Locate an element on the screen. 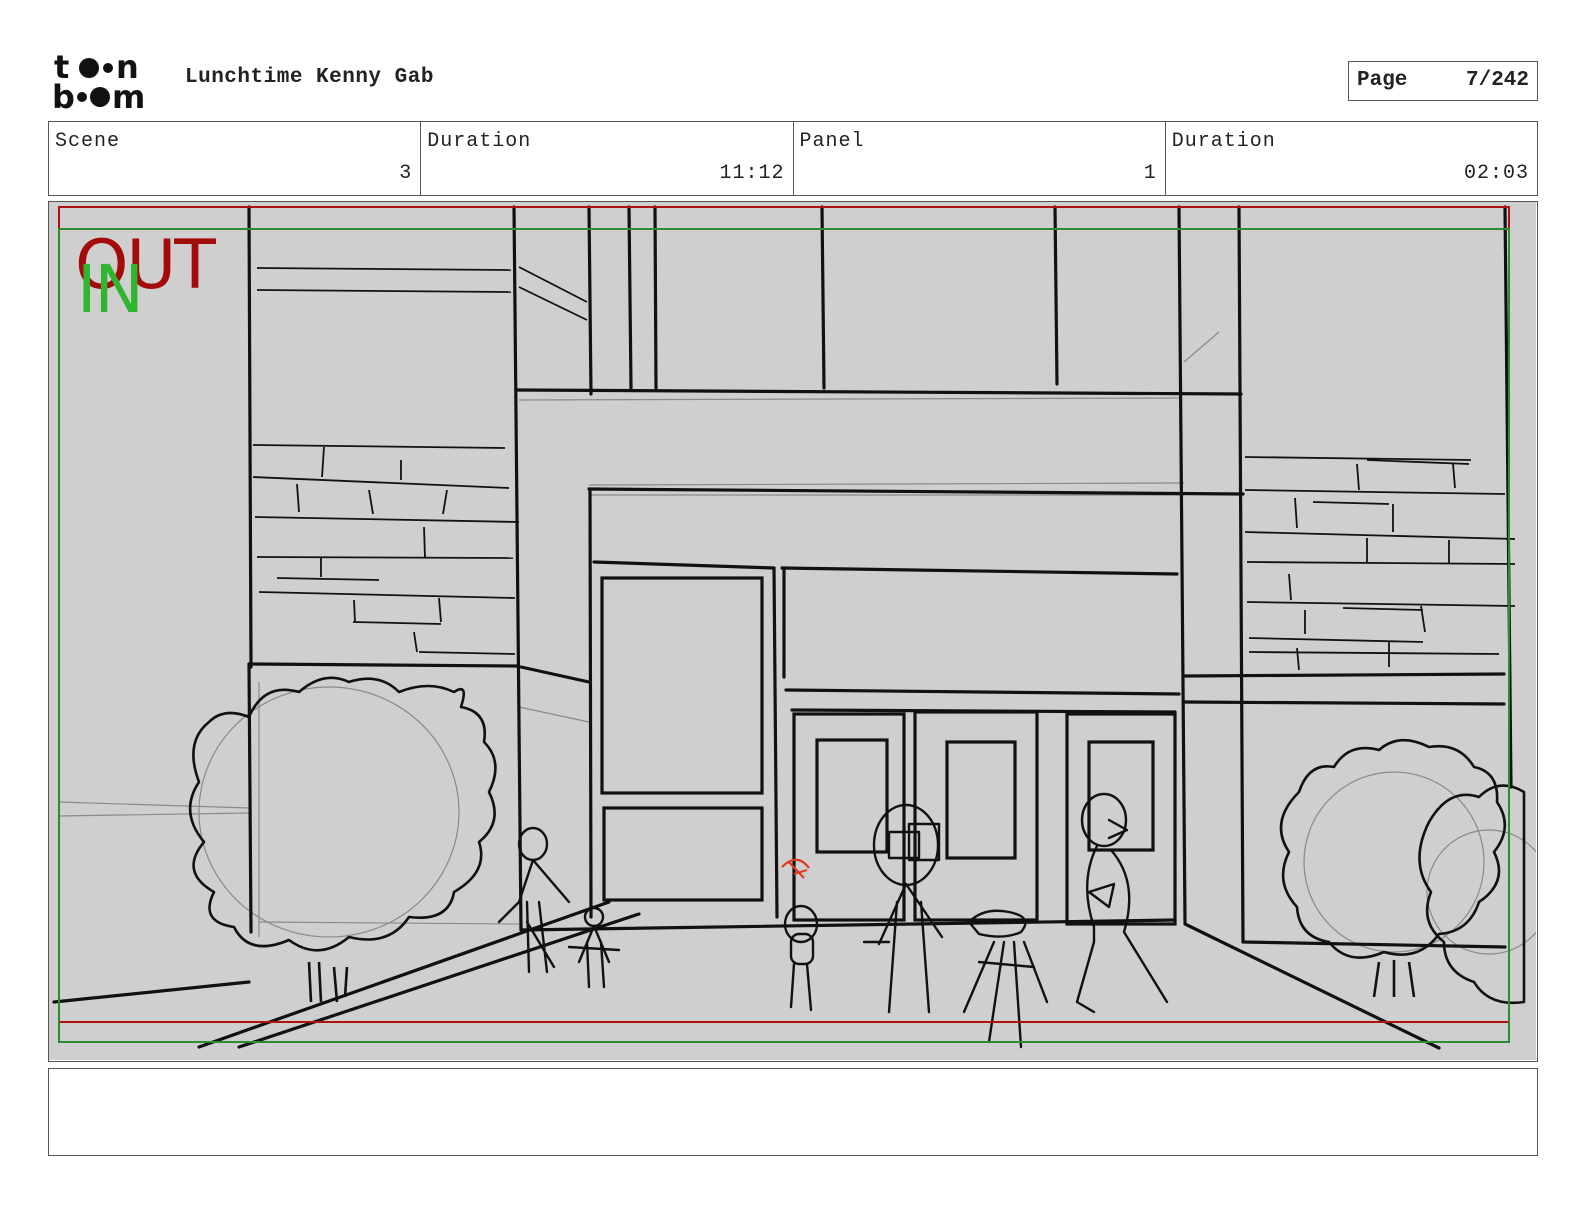 The width and height of the screenshot is (1584, 1224). panel-label: Panel is located at coordinates (832, 141).